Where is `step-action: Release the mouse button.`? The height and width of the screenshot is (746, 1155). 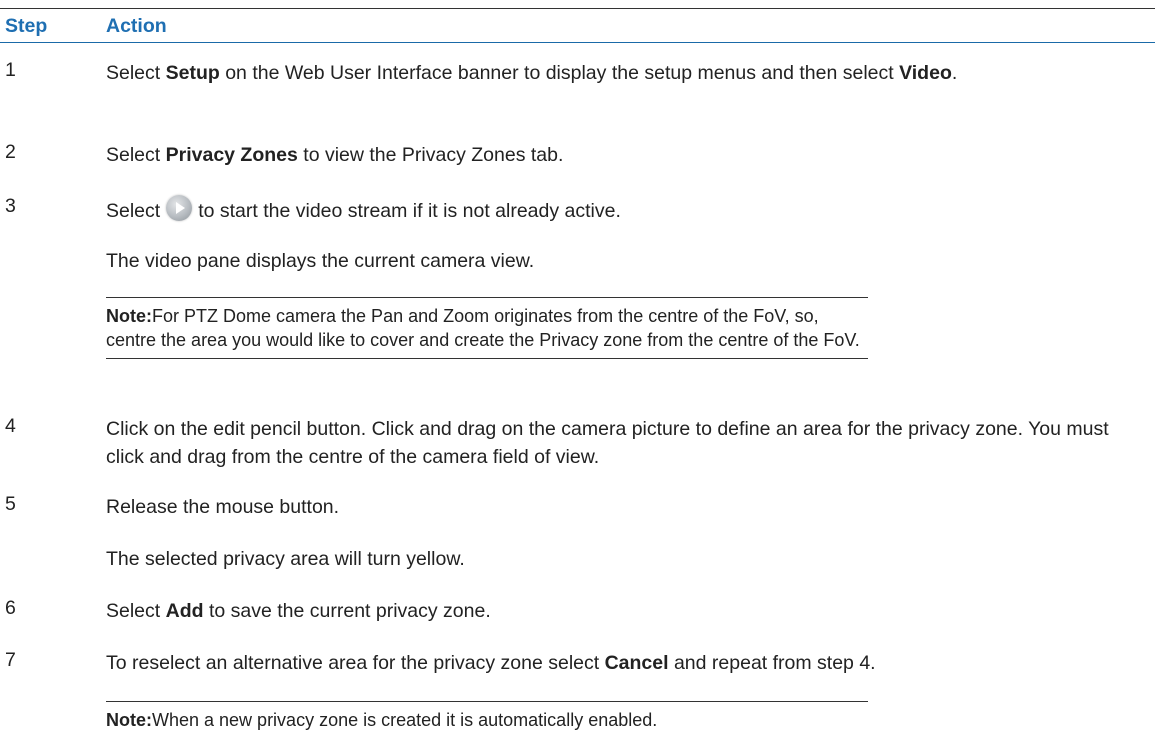 step-action: Release the mouse button. is located at coordinates (223, 507).